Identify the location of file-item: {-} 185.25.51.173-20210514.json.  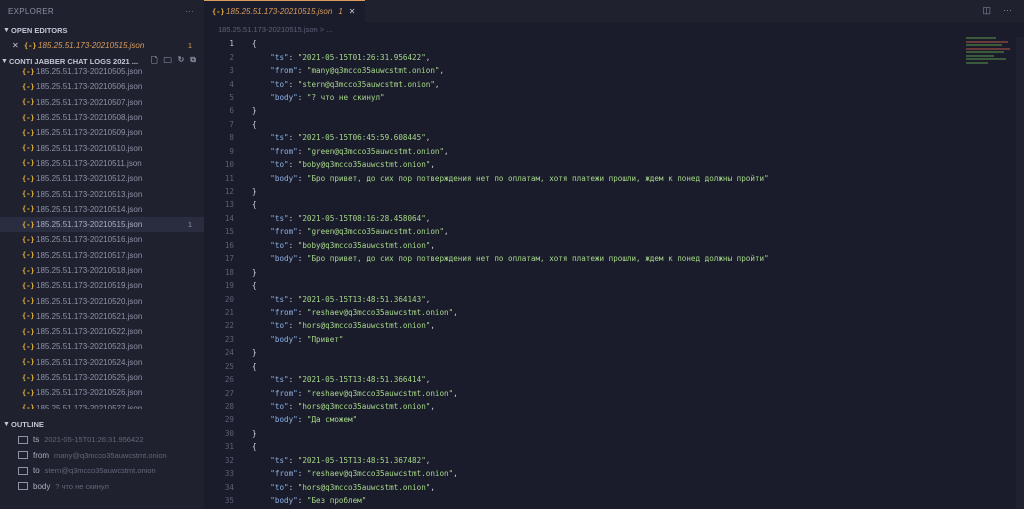
(102, 209).